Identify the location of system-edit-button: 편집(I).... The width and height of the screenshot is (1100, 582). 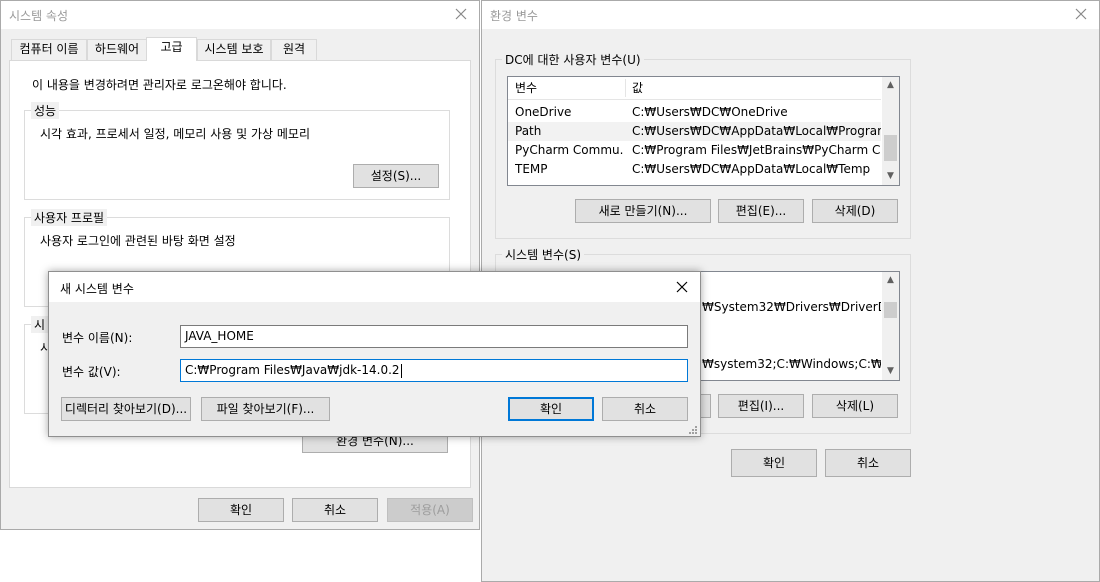
(761, 406).